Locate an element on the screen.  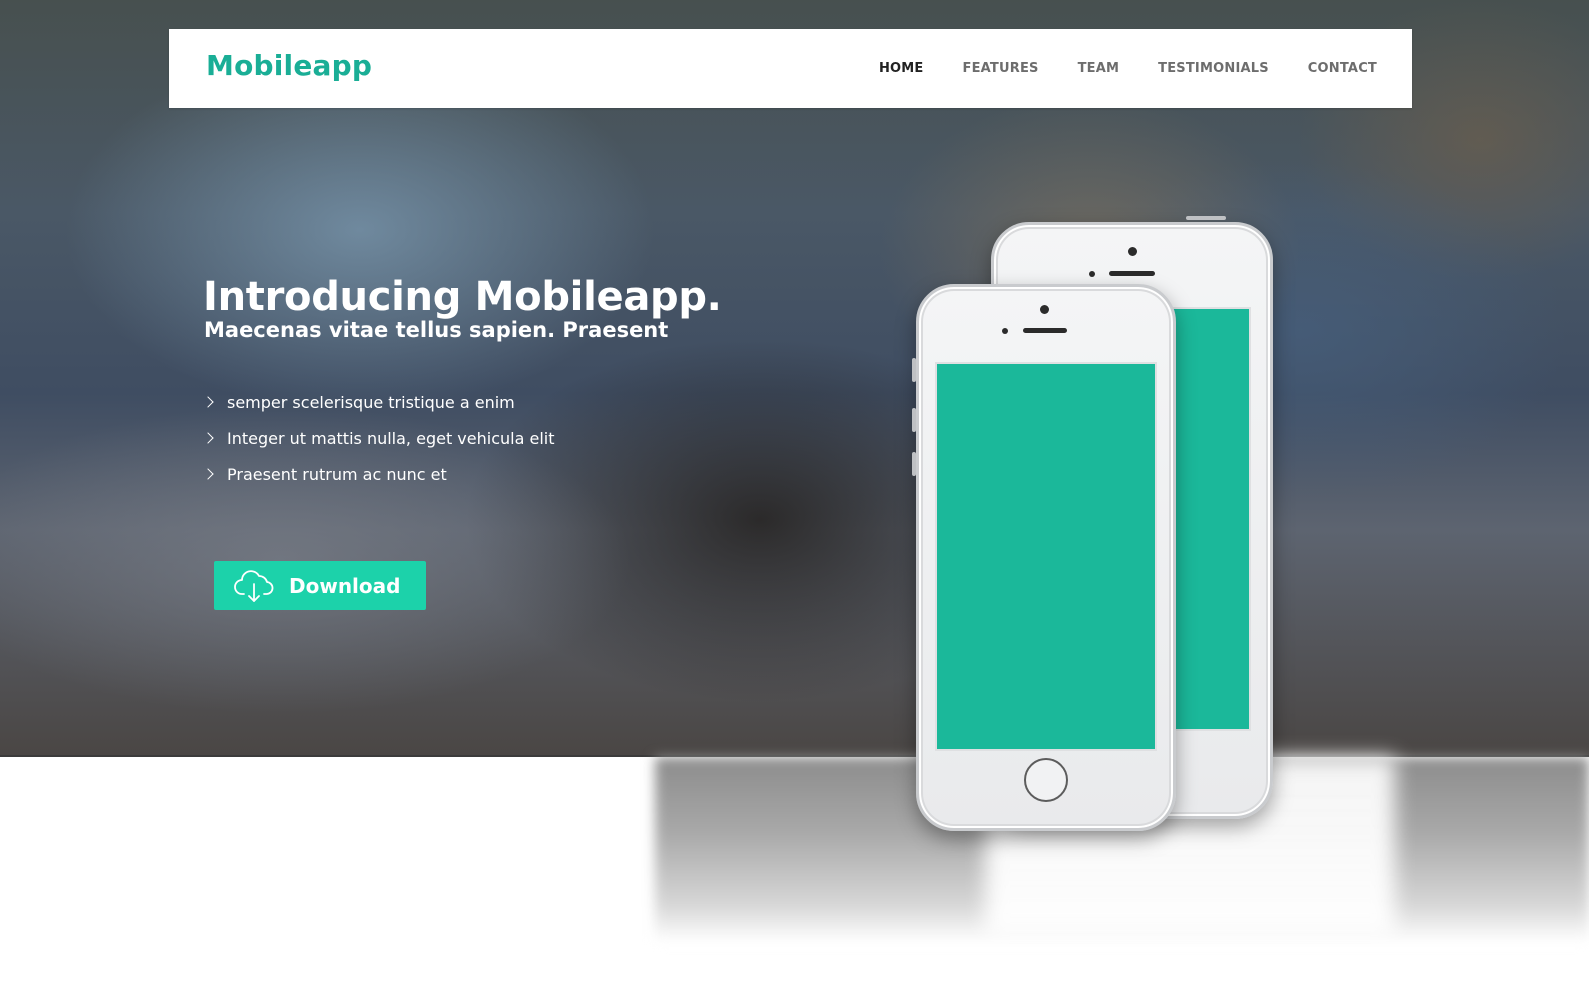
main-nav: HOME FEATURES TEAM TESTIMONIALS CONTACT is located at coordinates (1128, 68).